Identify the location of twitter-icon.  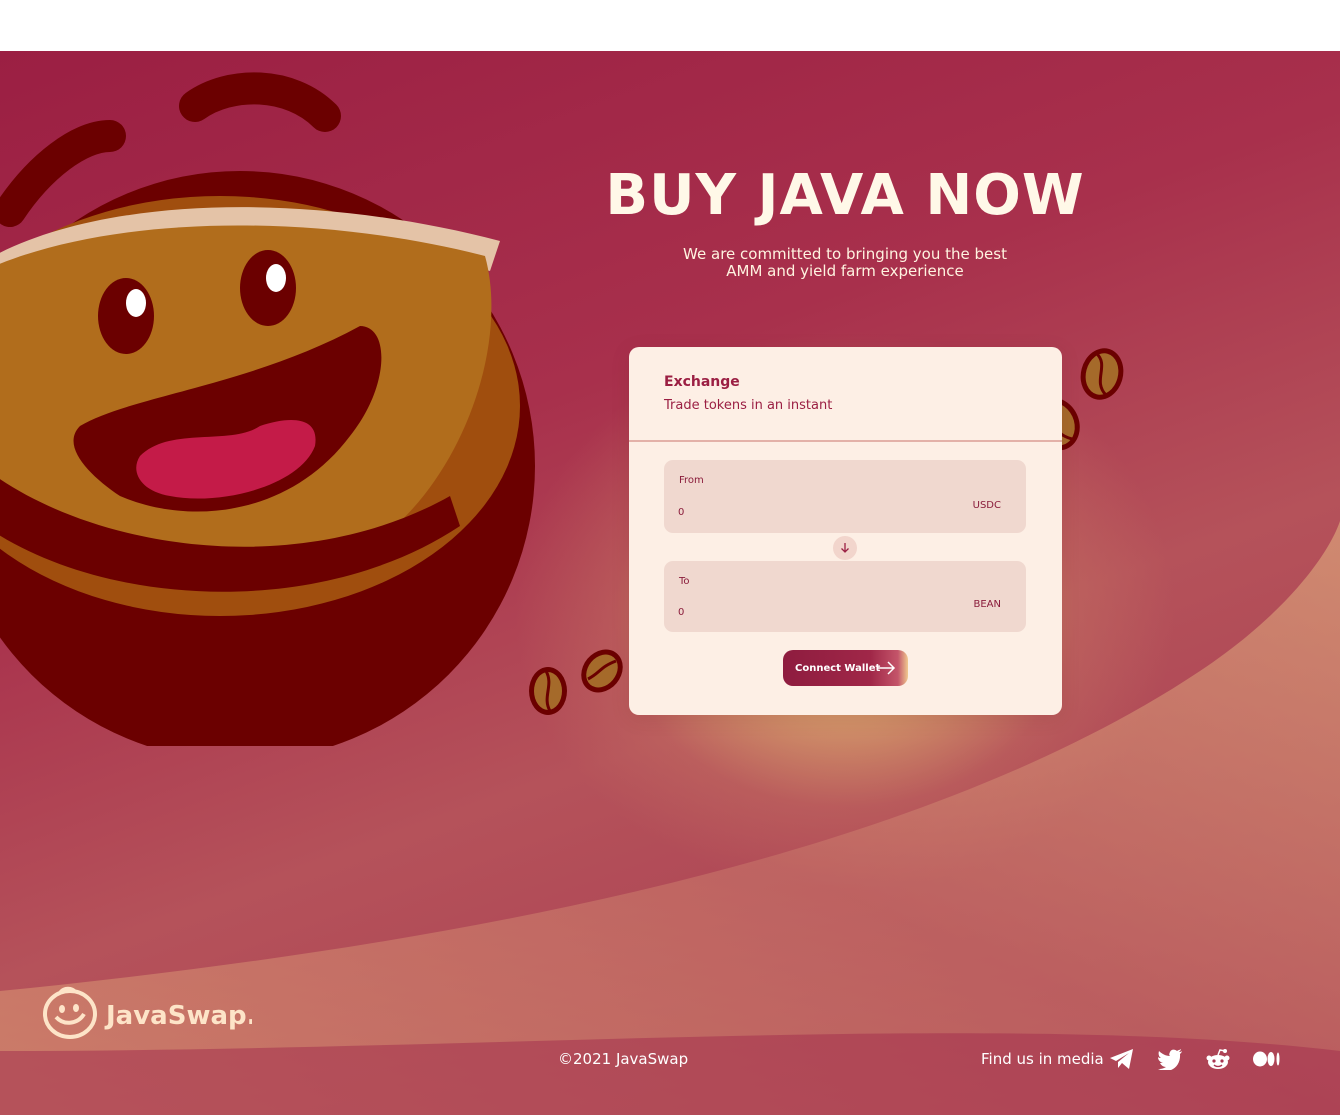
(1170, 1059).